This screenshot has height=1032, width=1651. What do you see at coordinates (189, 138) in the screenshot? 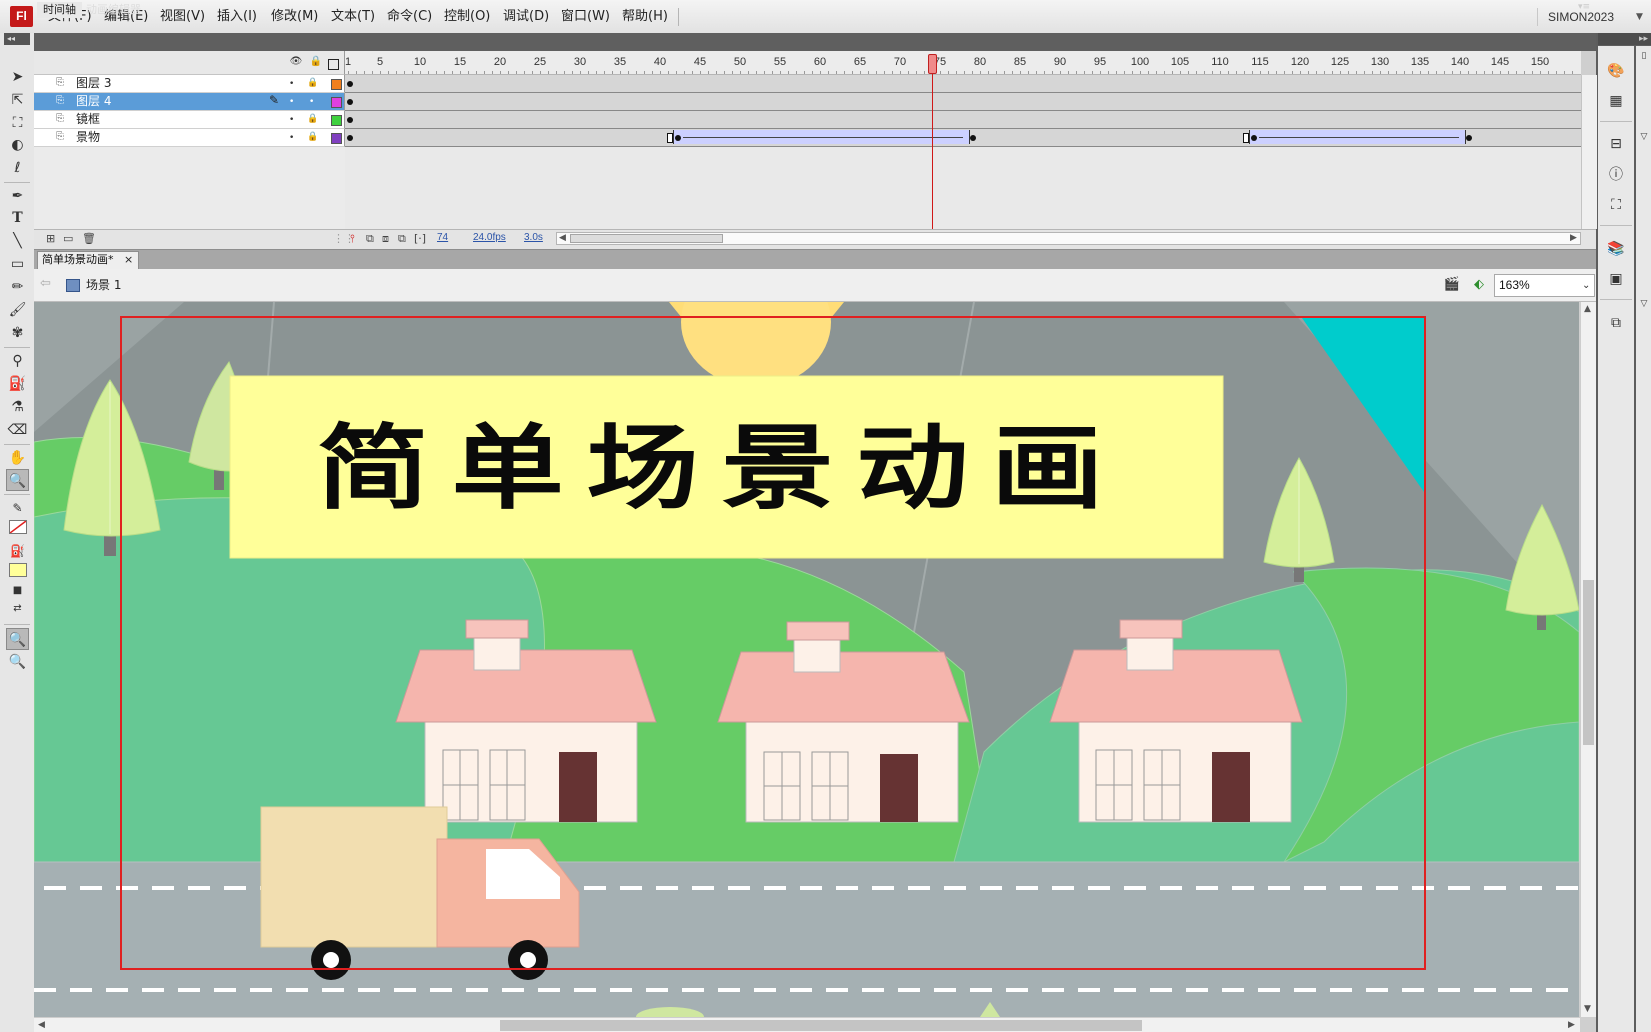
I see `layer-row: ⎘ 景物 • 🔒` at bounding box center [189, 138].